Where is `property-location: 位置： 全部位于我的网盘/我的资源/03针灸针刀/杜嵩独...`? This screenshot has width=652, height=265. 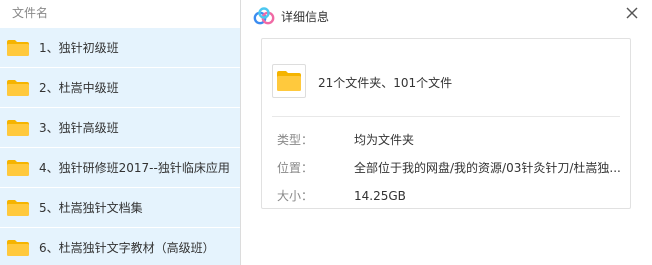 property-location: 位置： 全部位于我的网盘/我的资源/03针灸针刀/杜嵩独... is located at coordinates (449, 167).